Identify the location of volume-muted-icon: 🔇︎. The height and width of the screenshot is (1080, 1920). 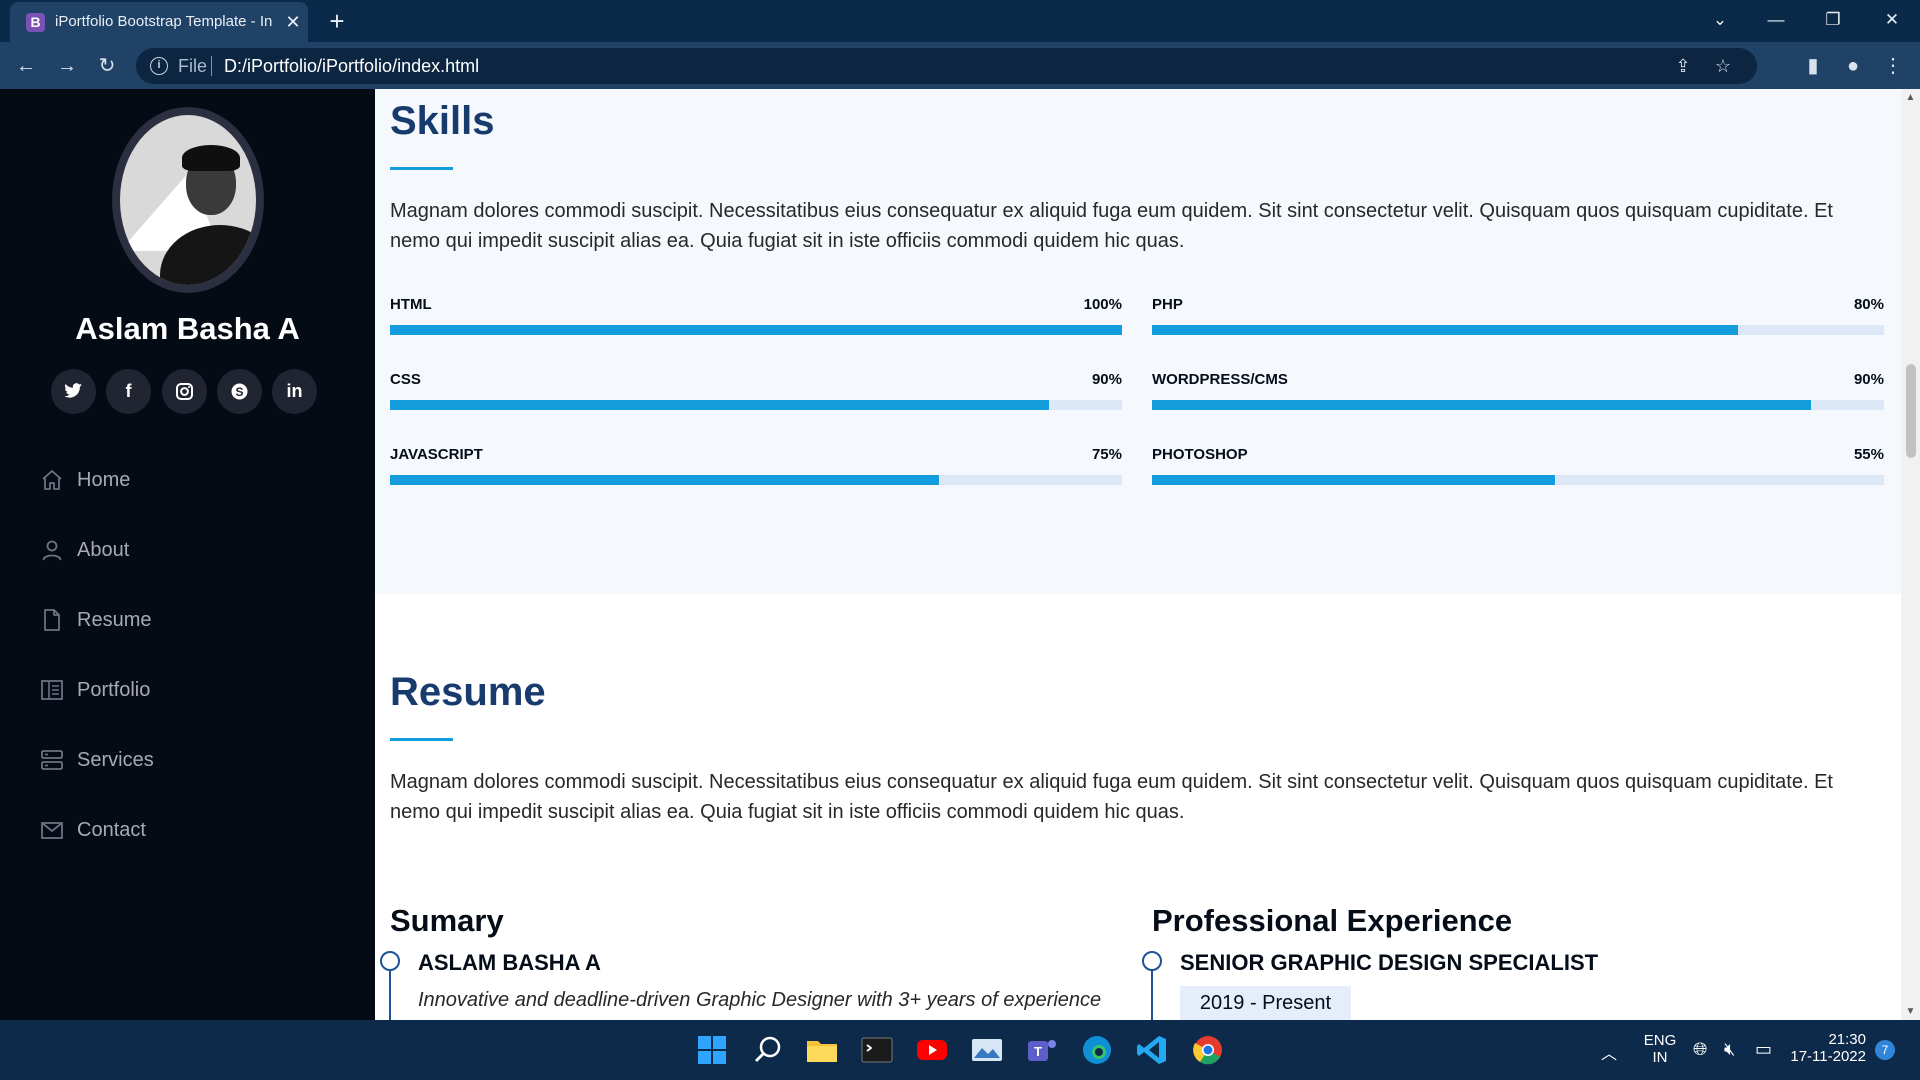
(1729, 1049).